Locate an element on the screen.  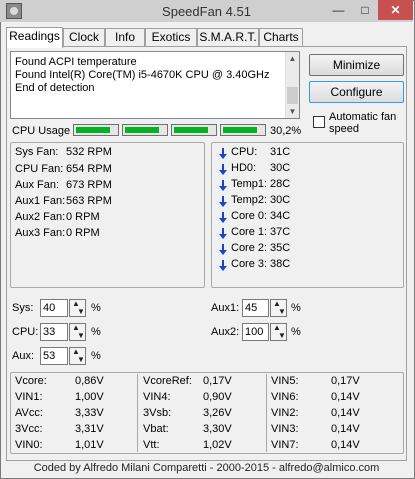
fan-label: Sys Fan: is located at coordinates (37, 152).